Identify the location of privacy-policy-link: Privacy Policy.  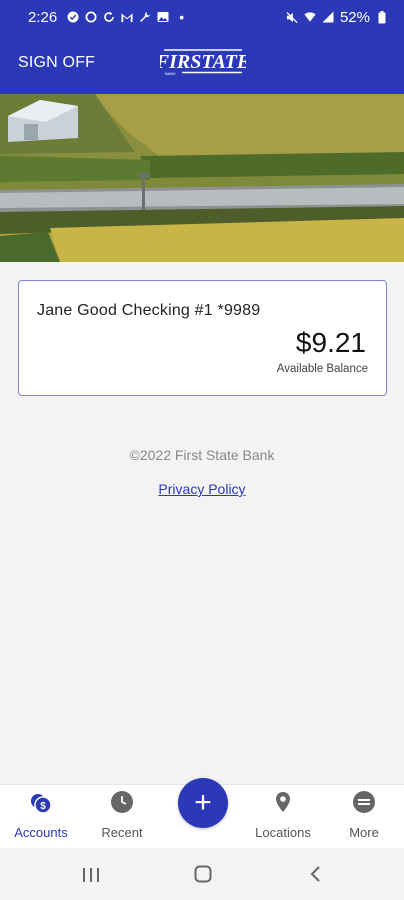
(201, 489).